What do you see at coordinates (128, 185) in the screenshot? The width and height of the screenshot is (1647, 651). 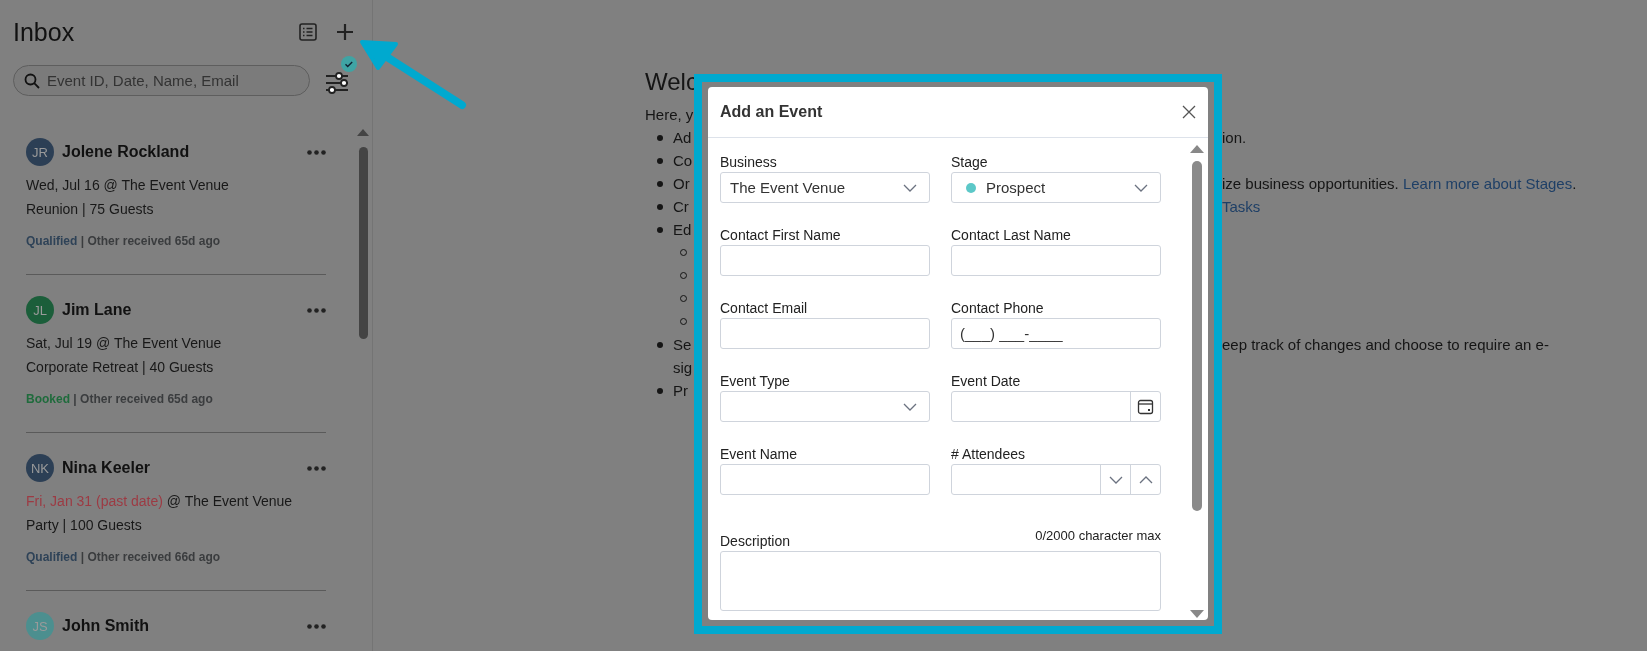 I see `event-date-line: Wed, Jul 16 @ The Event Venue` at bounding box center [128, 185].